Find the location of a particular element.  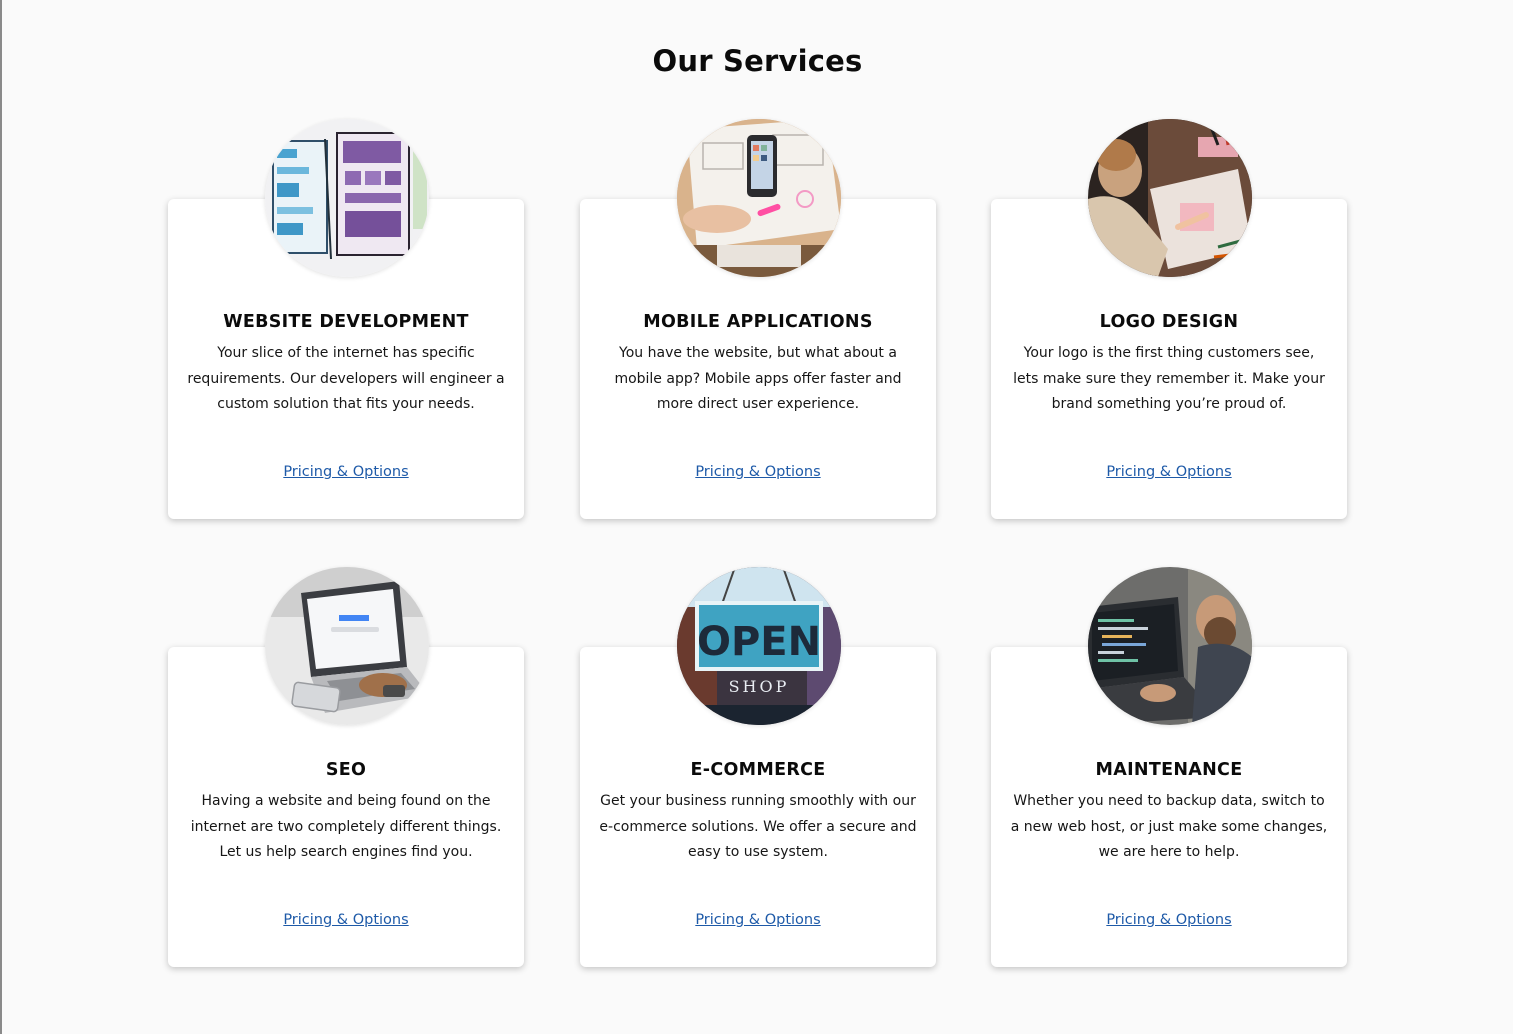

laptop-search-image is located at coordinates (347, 646).